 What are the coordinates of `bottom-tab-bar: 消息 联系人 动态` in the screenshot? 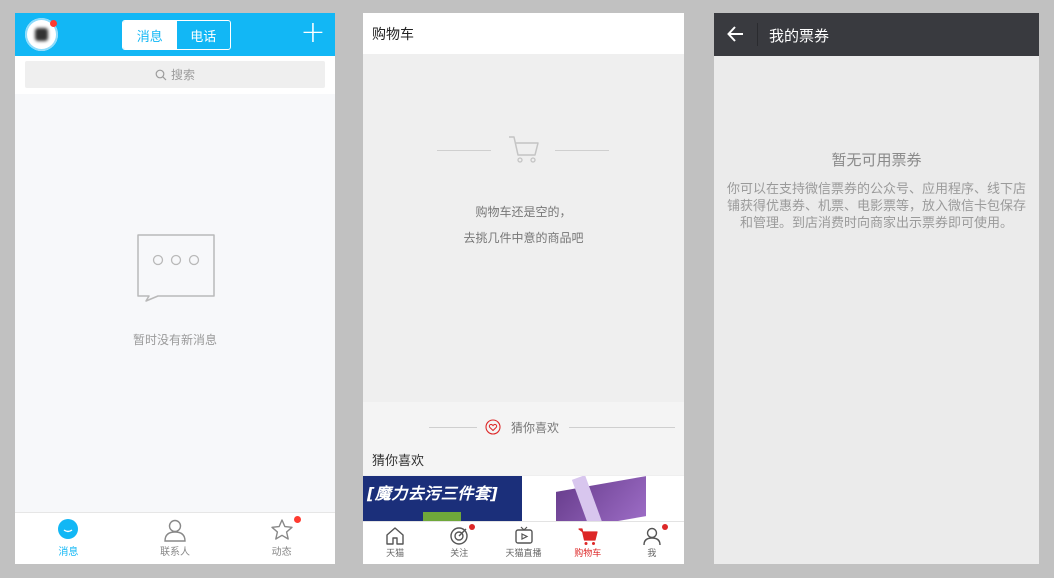 It's located at (175, 538).